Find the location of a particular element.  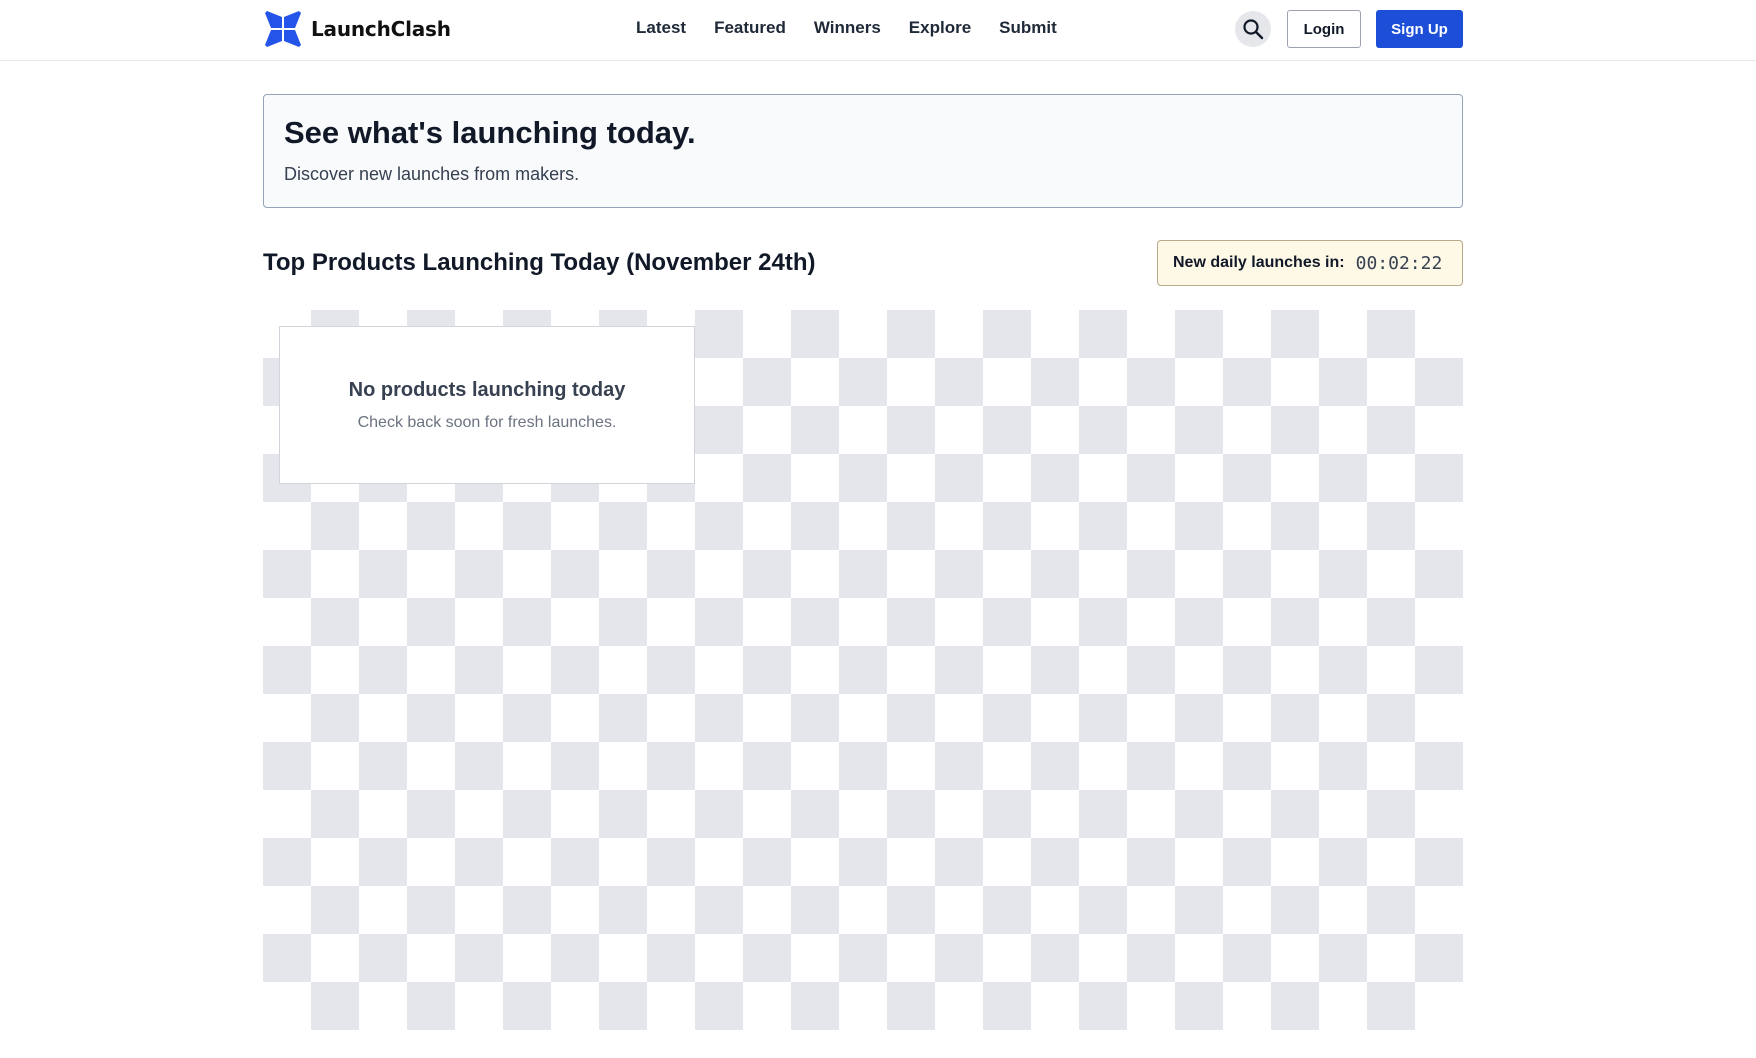

brand: LaunchClash is located at coordinates (357, 29).